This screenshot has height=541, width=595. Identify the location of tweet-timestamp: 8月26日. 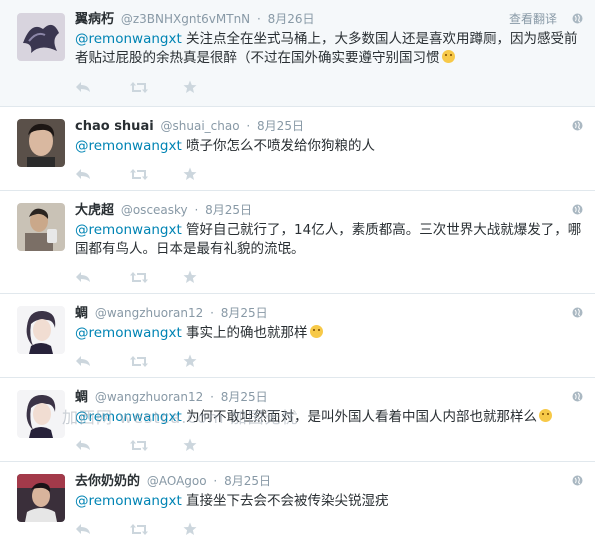
(291, 19).